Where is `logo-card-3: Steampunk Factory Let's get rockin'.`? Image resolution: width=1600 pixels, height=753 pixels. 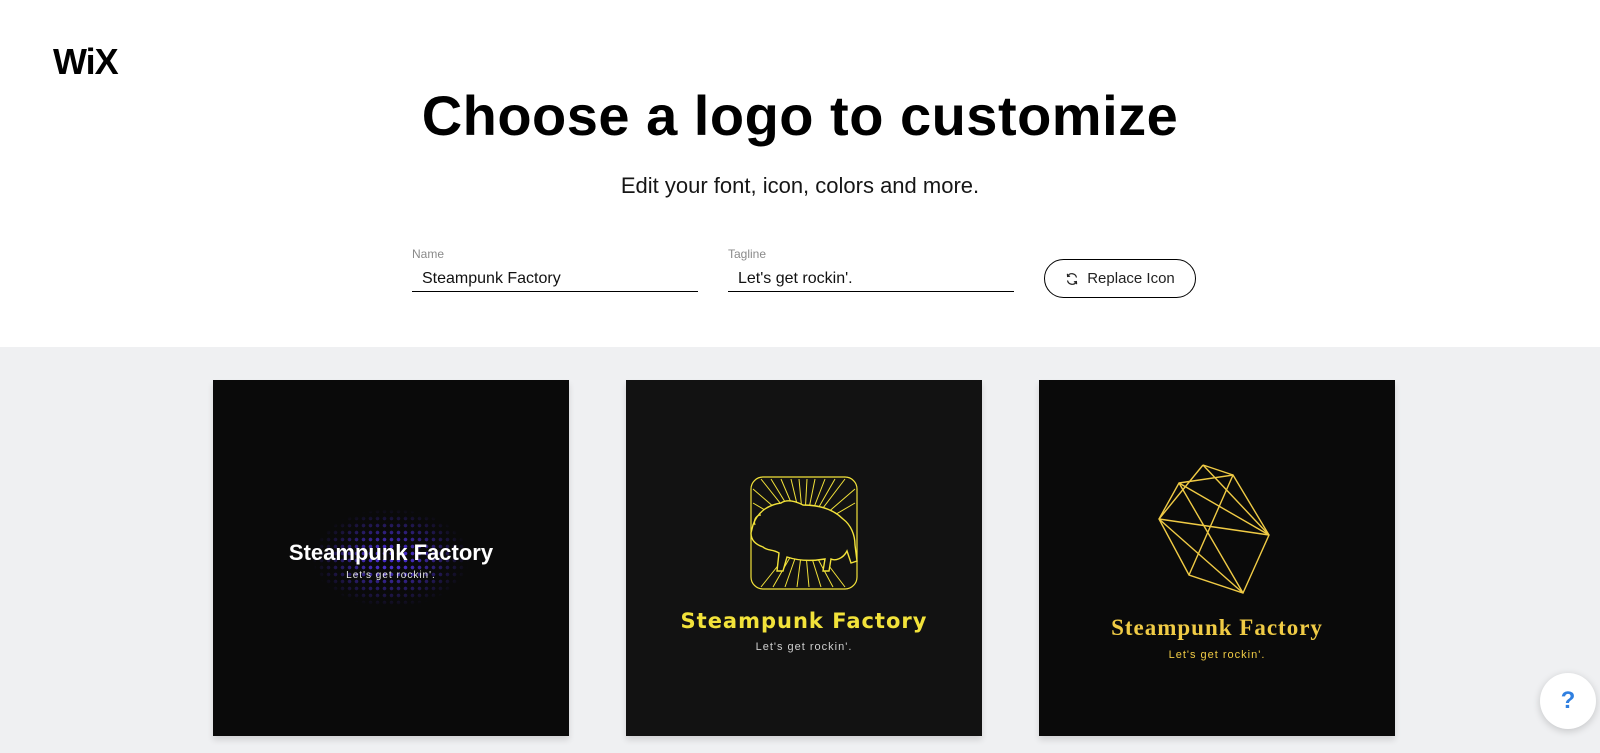
logo-card-3: Steampunk Factory Let's get rockin'. is located at coordinates (1217, 558).